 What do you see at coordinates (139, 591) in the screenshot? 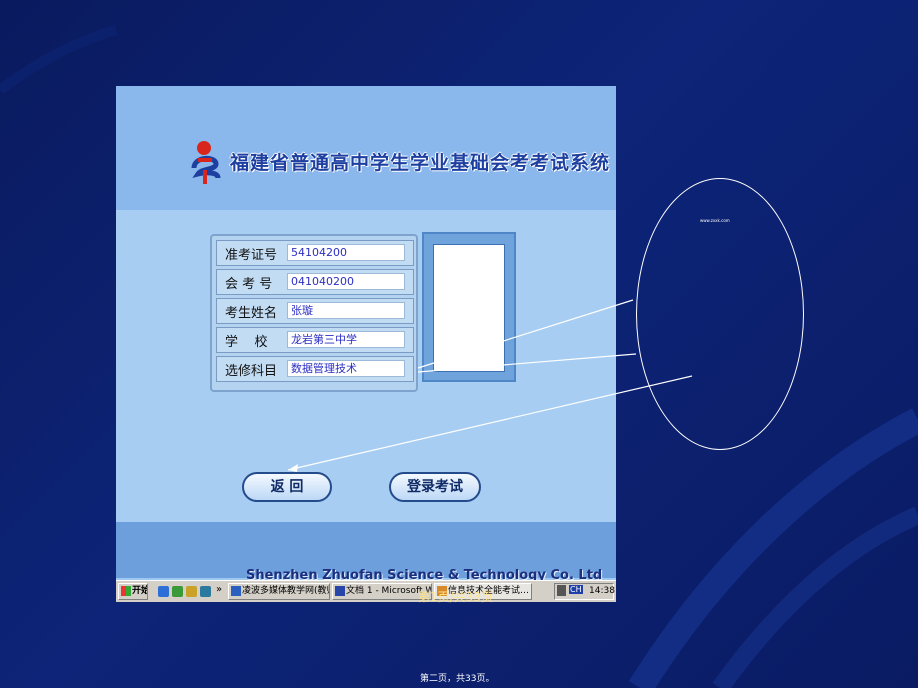
I see `start-label: 开始` at bounding box center [139, 591].